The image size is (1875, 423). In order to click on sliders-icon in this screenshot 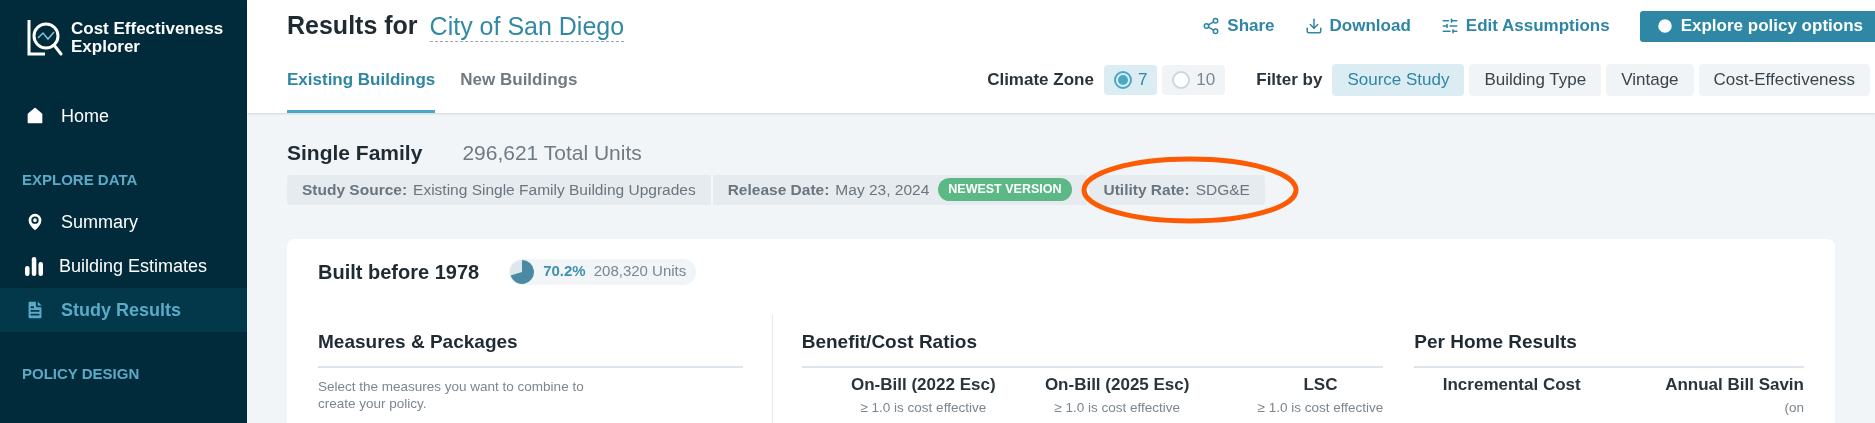, I will do `click(1449, 26)`.